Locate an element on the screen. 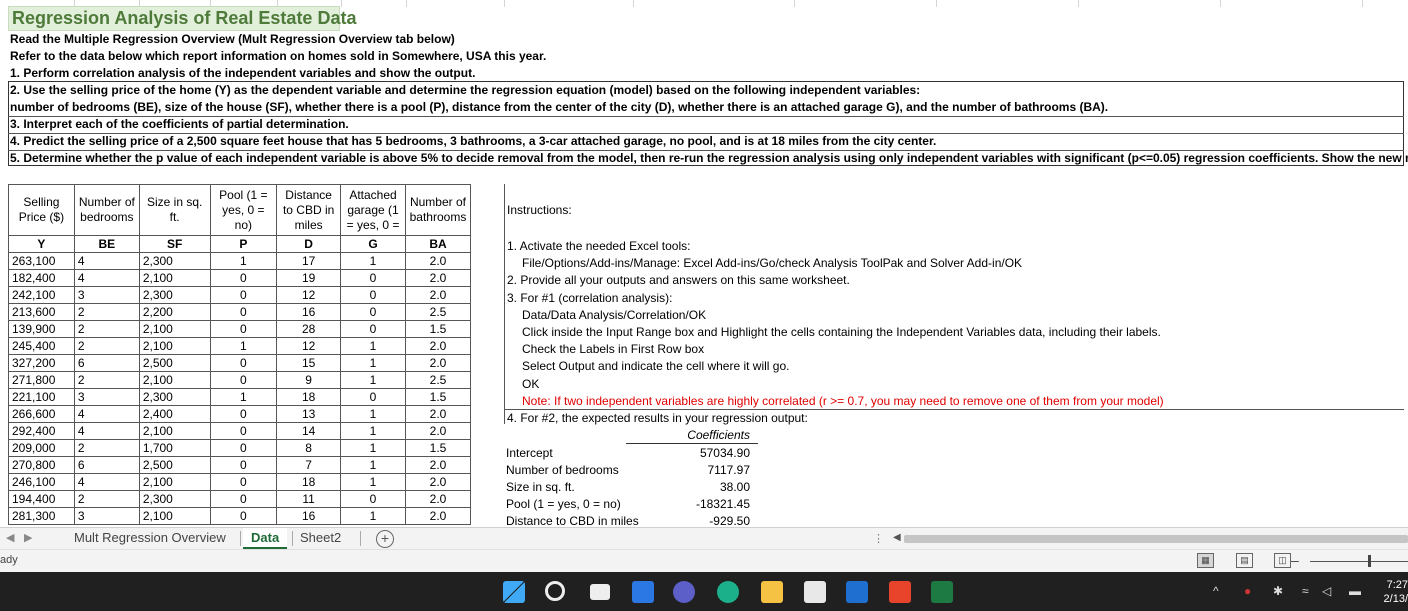 The height and width of the screenshot is (611, 1408). tab-scroll-left-icon: ◀ is located at coordinates (10, 537).